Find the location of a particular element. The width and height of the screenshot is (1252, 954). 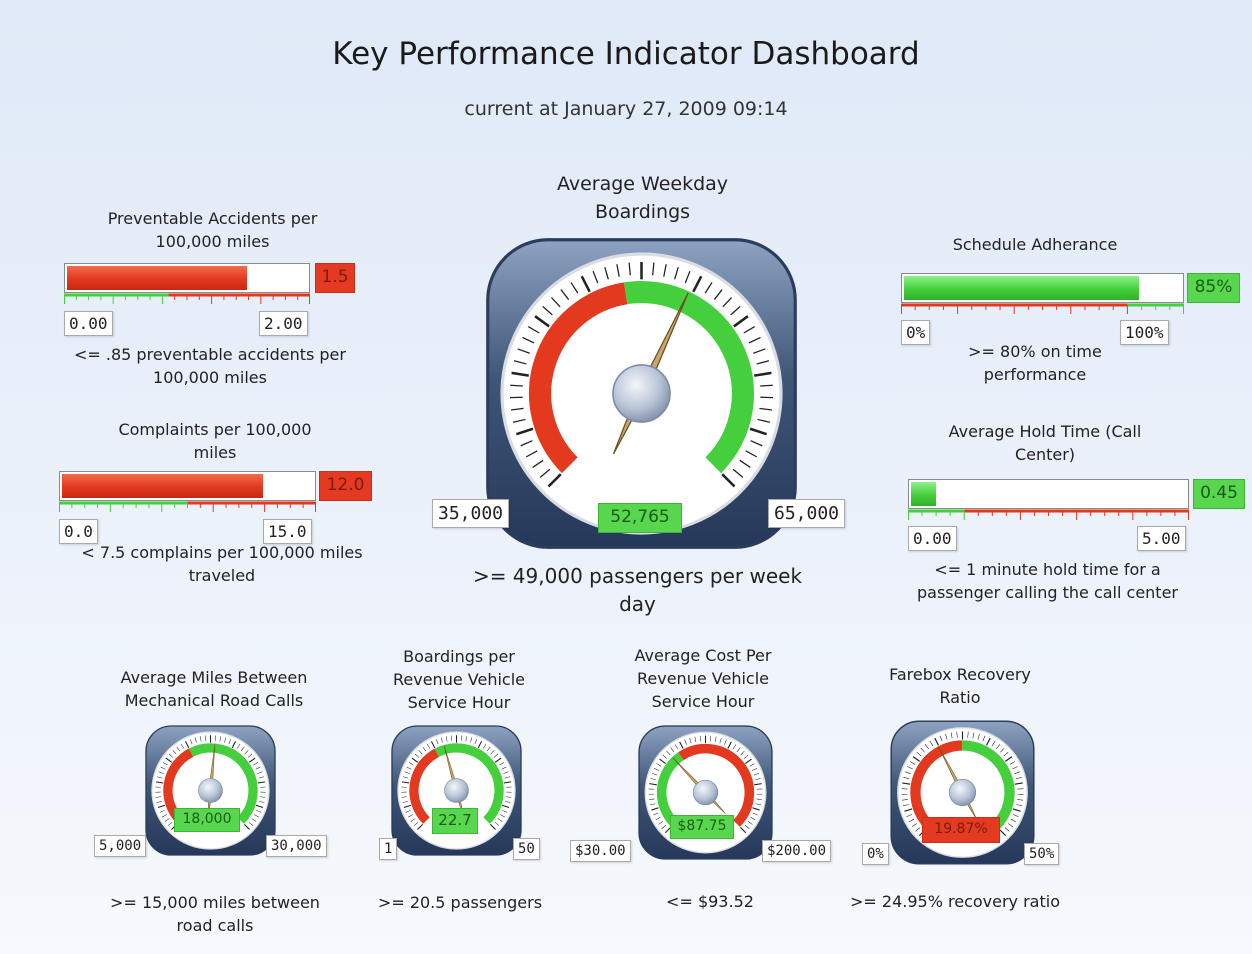

schedule-value: 85% is located at coordinates (1213, 288).